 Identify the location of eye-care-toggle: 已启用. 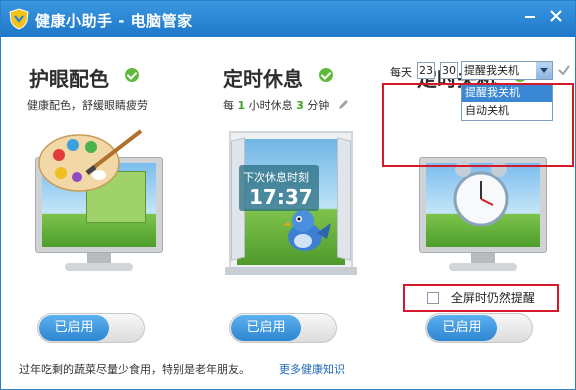
(91, 328).